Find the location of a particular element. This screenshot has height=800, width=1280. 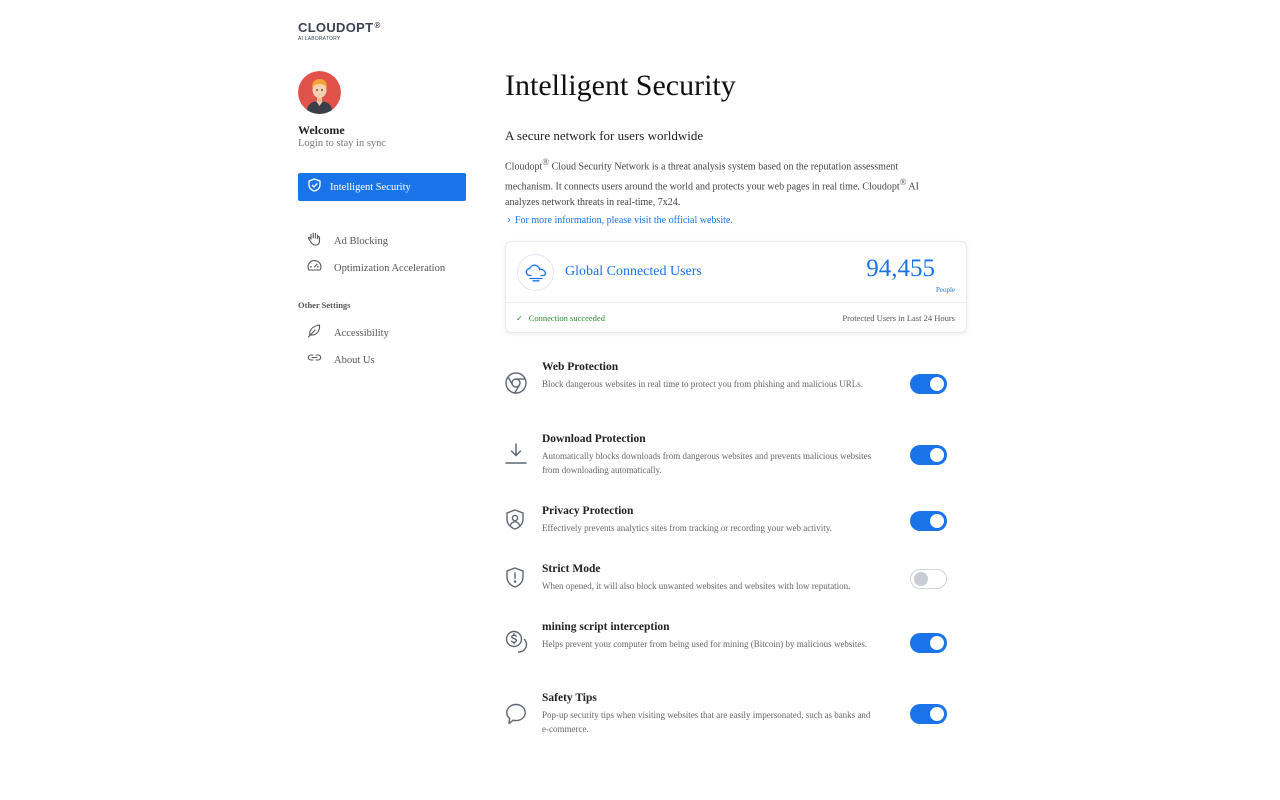

sidebar-item-label: Intelligent Security is located at coordinates (370, 187).